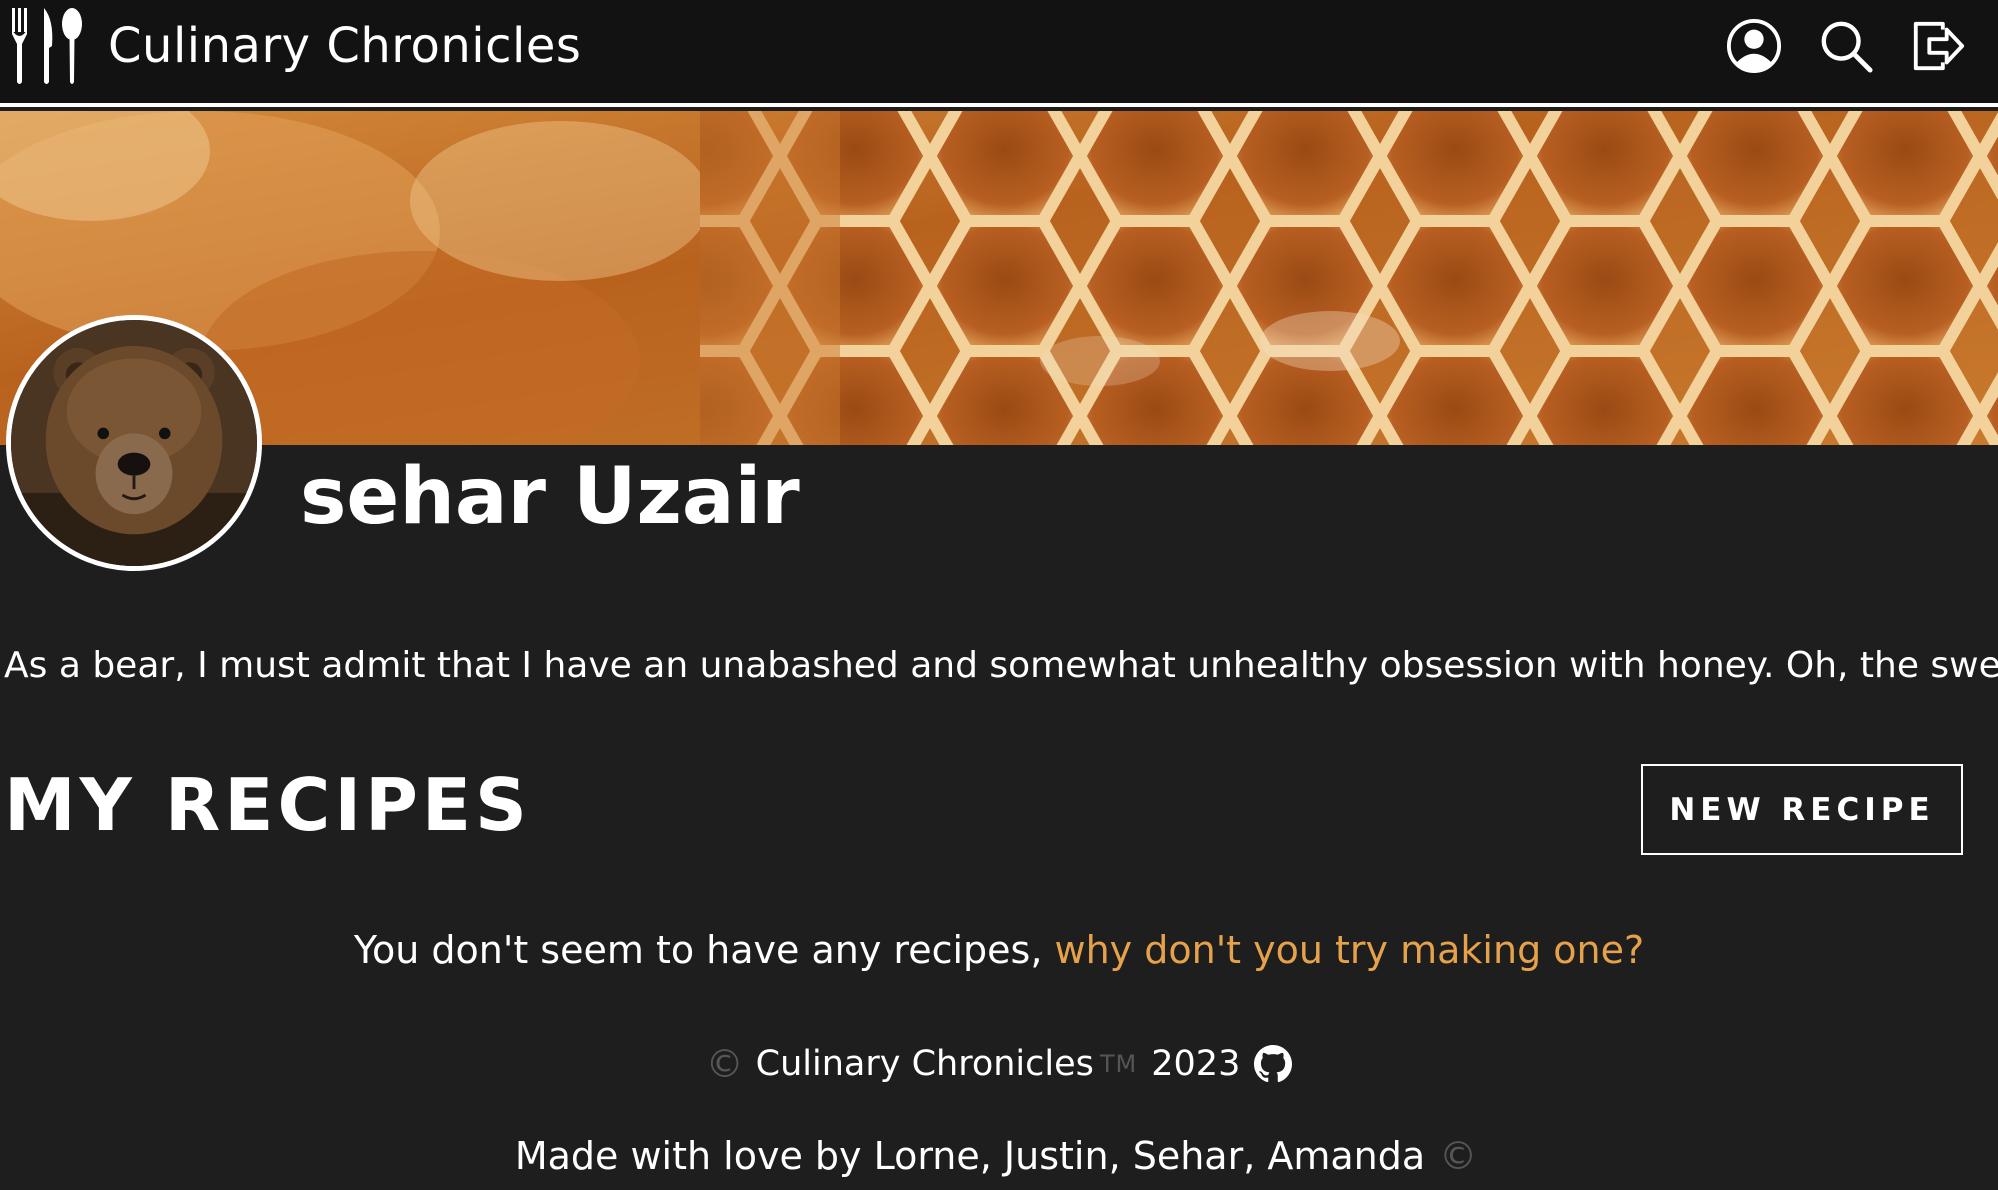 Image resolution: width=1998 pixels, height=1190 pixels. What do you see at coordinates (550, 497) in the screenshot?
I see `profile-name: sehar Uzair` at bounding box center [550, 497].